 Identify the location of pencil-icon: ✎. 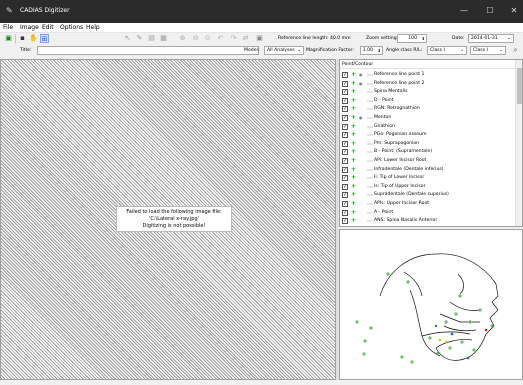
(139, 38).